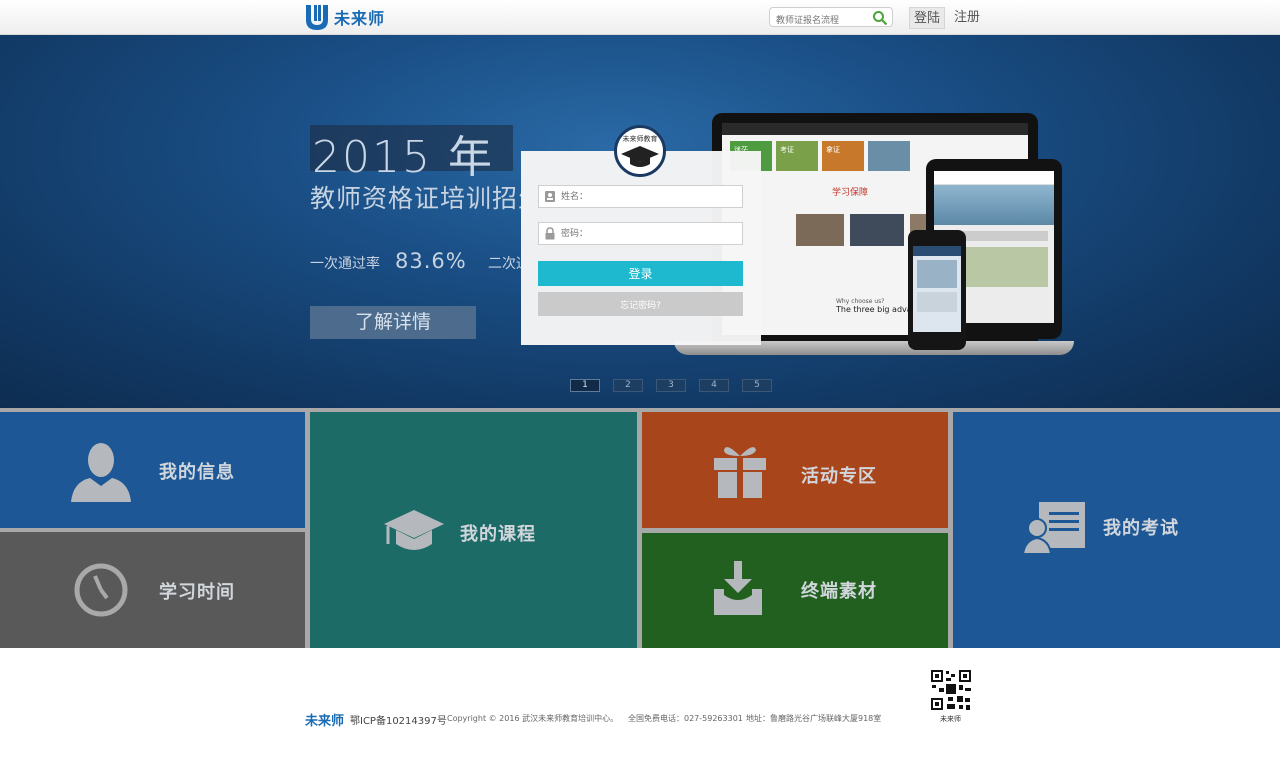  Describe the element at coordinates (795, 470) in the screenshot. I see `tile-activities: 活动专区` at that location.